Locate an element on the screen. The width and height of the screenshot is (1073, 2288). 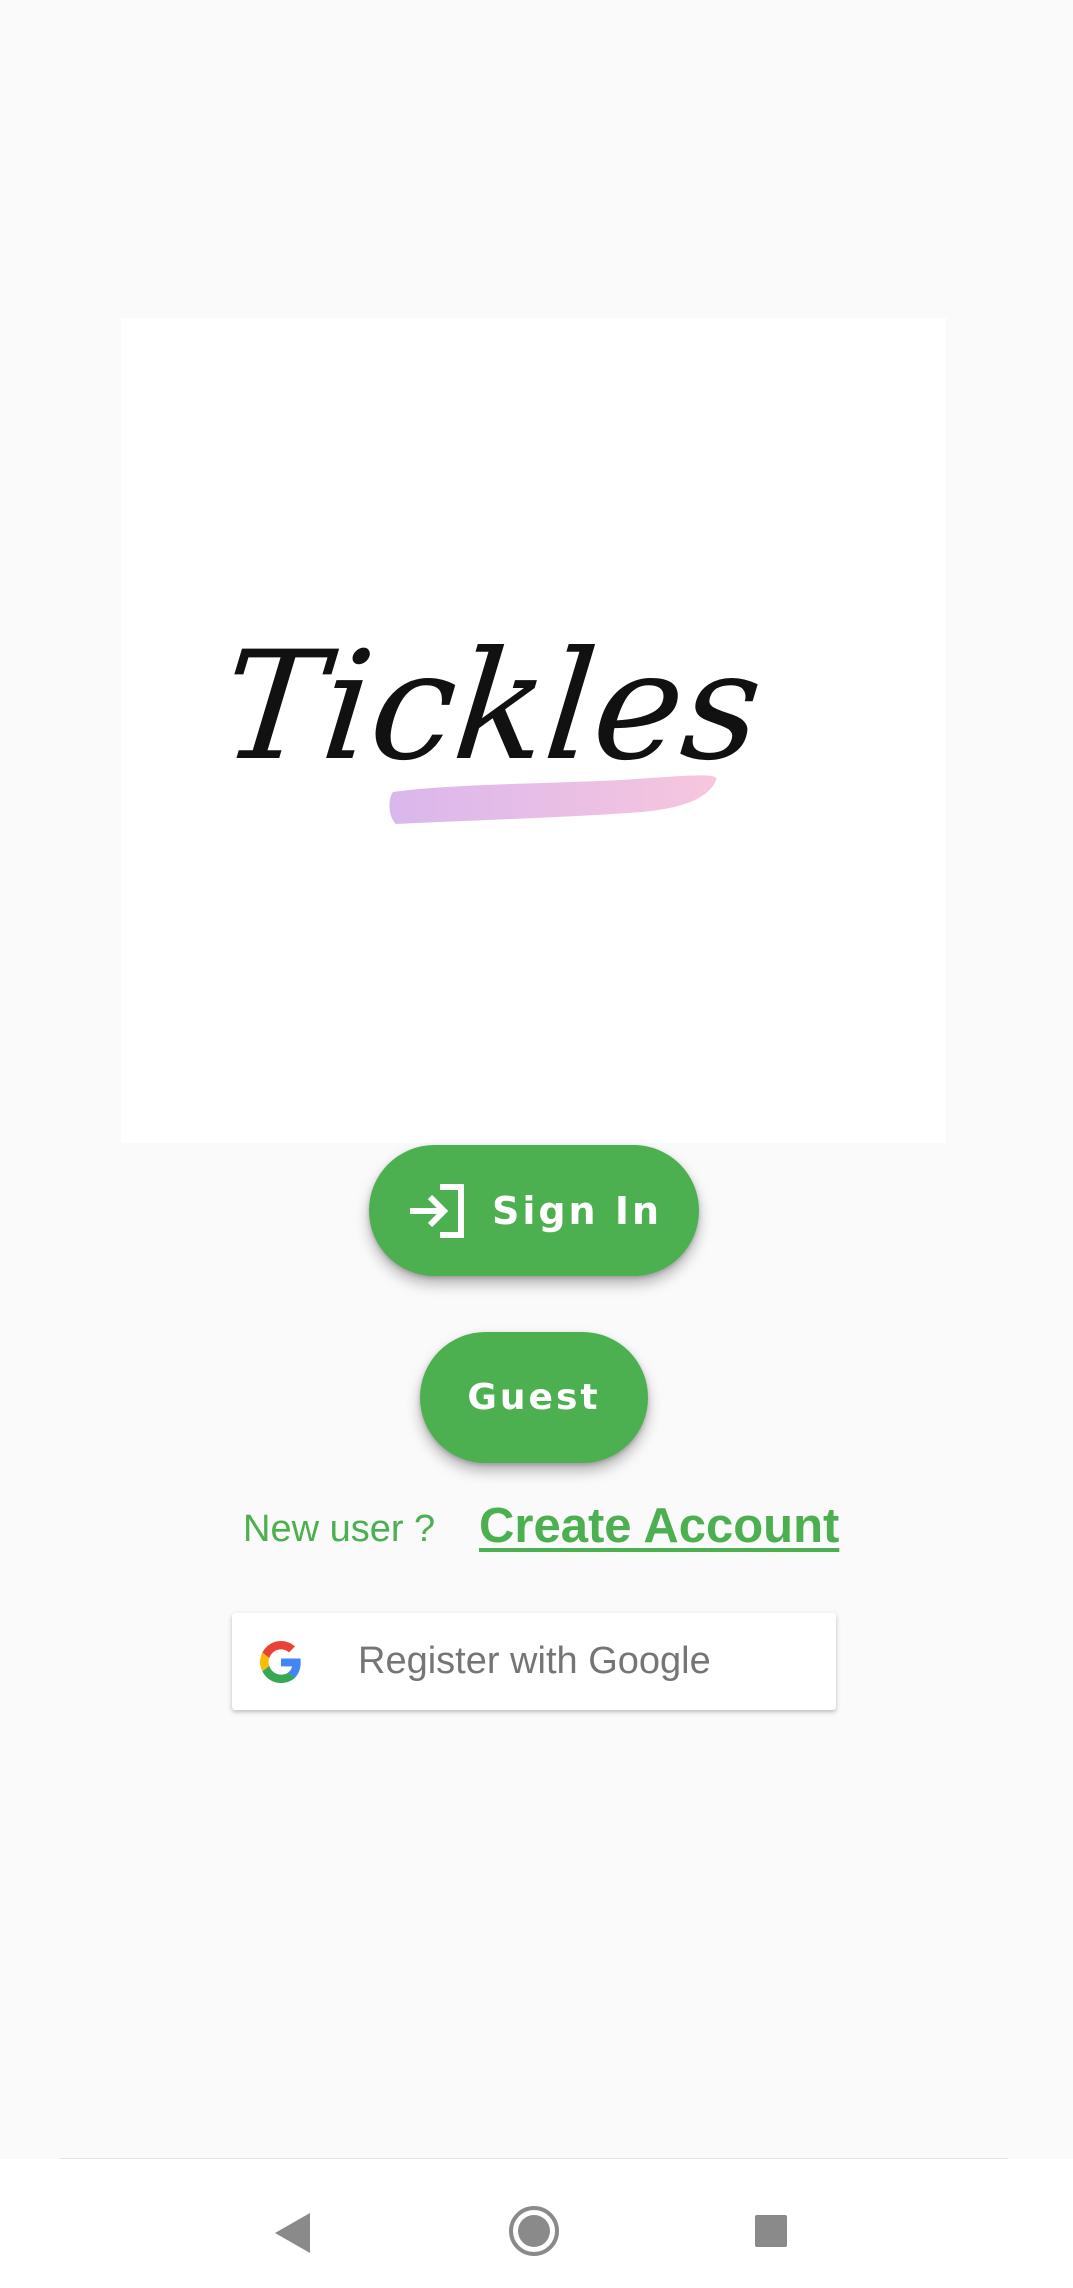
create-account-link: Create Account is located at coordinates (659, 1526).